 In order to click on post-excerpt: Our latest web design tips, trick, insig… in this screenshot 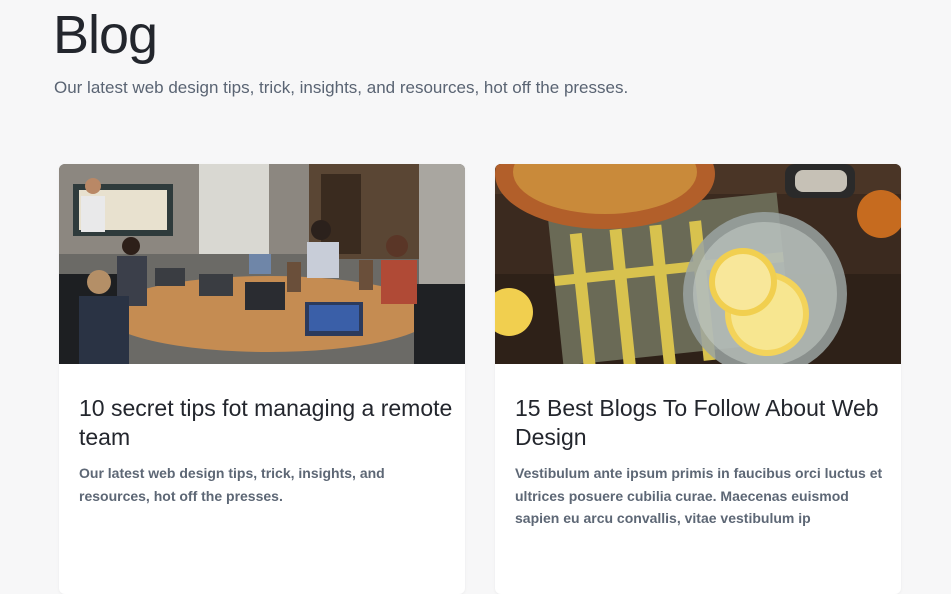, I will do `click(232, 484)`.